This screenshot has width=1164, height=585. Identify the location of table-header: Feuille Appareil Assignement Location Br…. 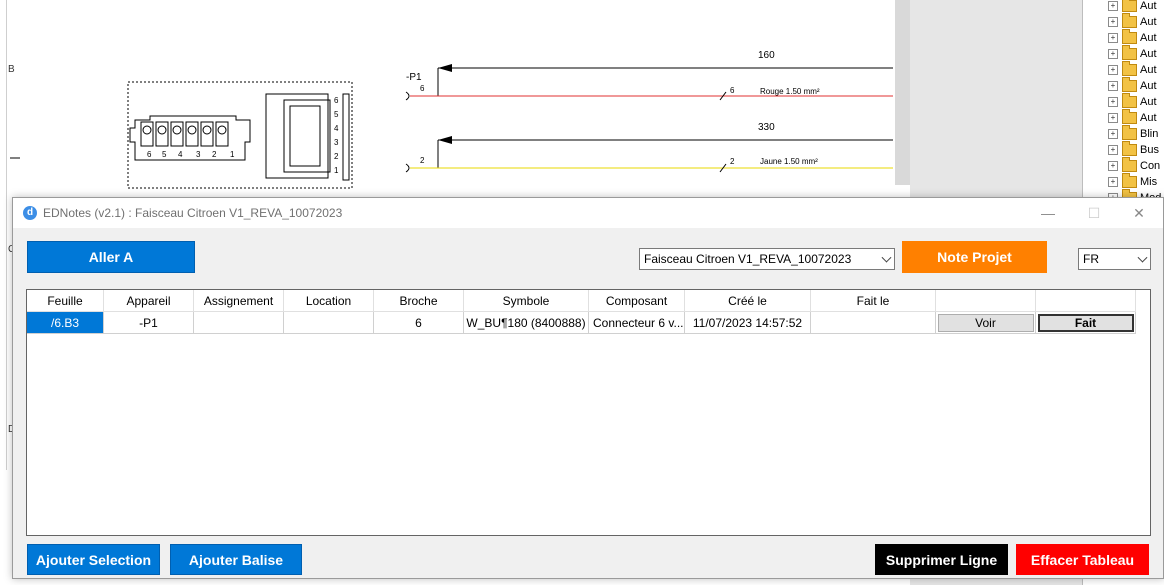
(581, 301).